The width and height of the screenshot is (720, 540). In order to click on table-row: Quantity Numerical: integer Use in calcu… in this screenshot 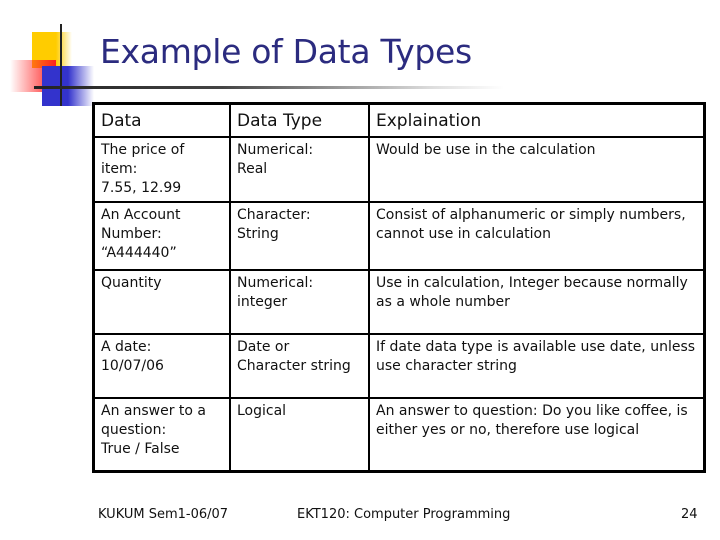, I will do `click(399, 301)`.